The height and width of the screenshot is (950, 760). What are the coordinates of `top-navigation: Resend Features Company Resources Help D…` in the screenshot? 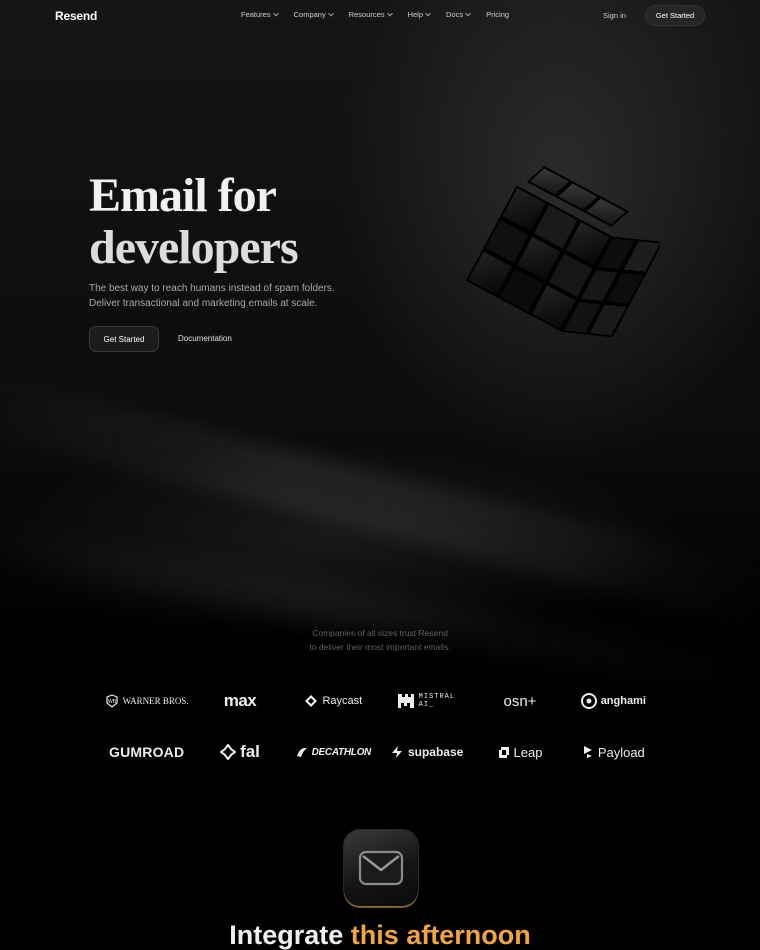 It's located at (380, 16).